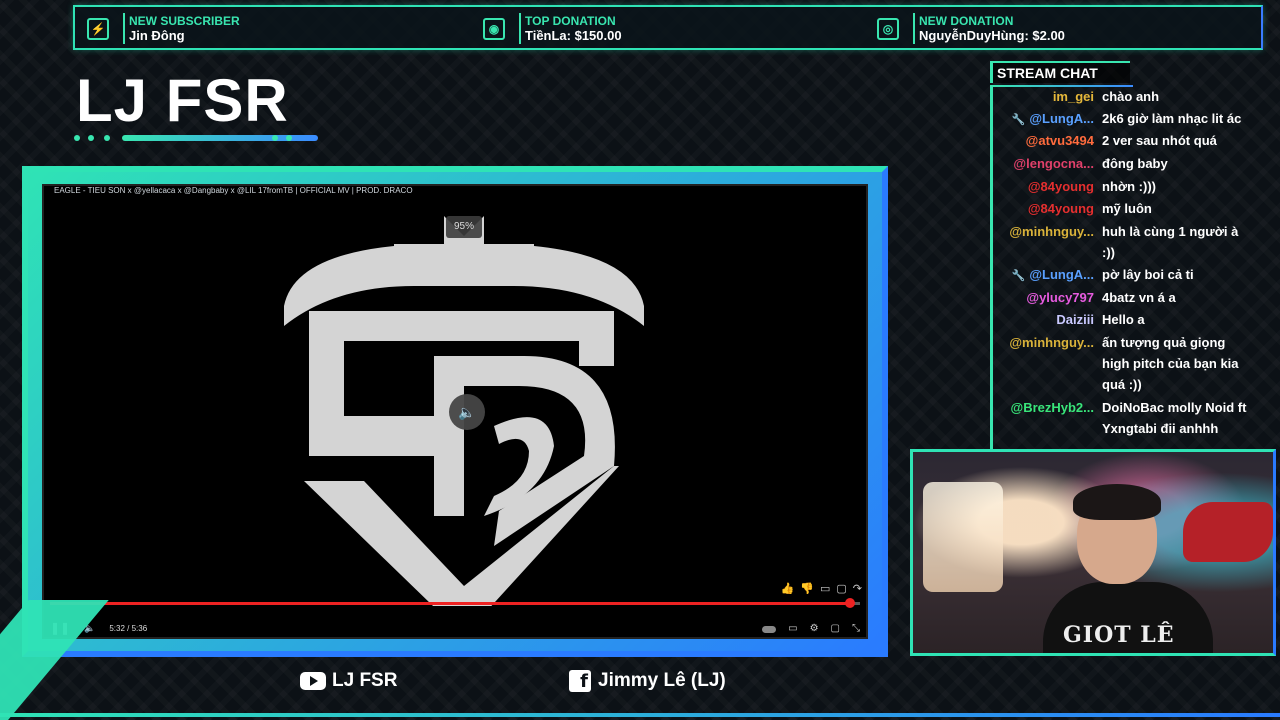 The image size is (1280, 720). What do you see at coordinates (792, 628) in the screenshot?
I see `captions-icon: ▭` at bounding box center [792, 628].